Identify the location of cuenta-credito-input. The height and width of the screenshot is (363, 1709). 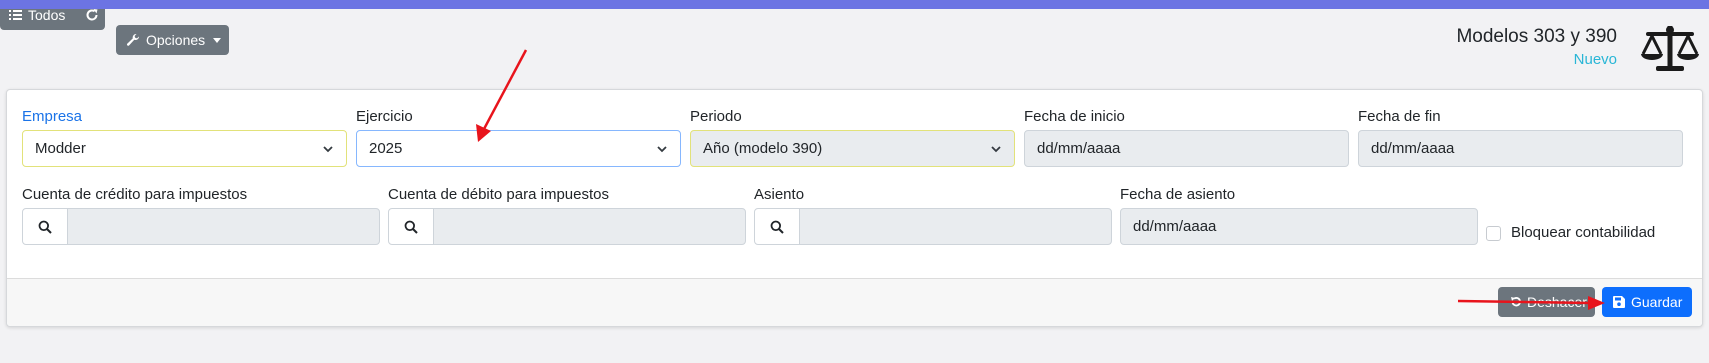
(223, 226).